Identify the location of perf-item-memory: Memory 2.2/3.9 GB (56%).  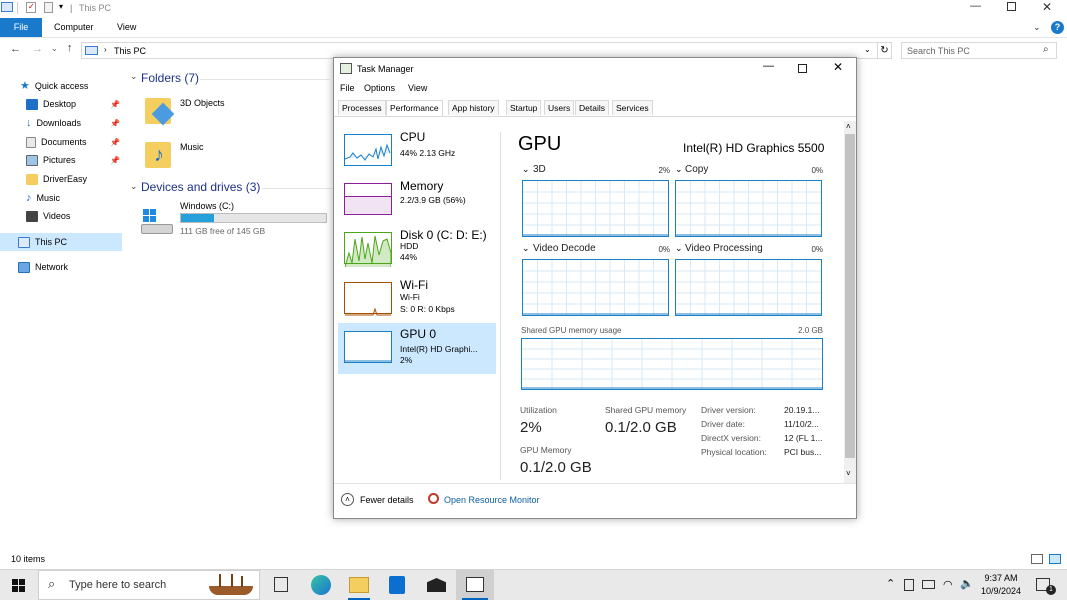
(417, 199).